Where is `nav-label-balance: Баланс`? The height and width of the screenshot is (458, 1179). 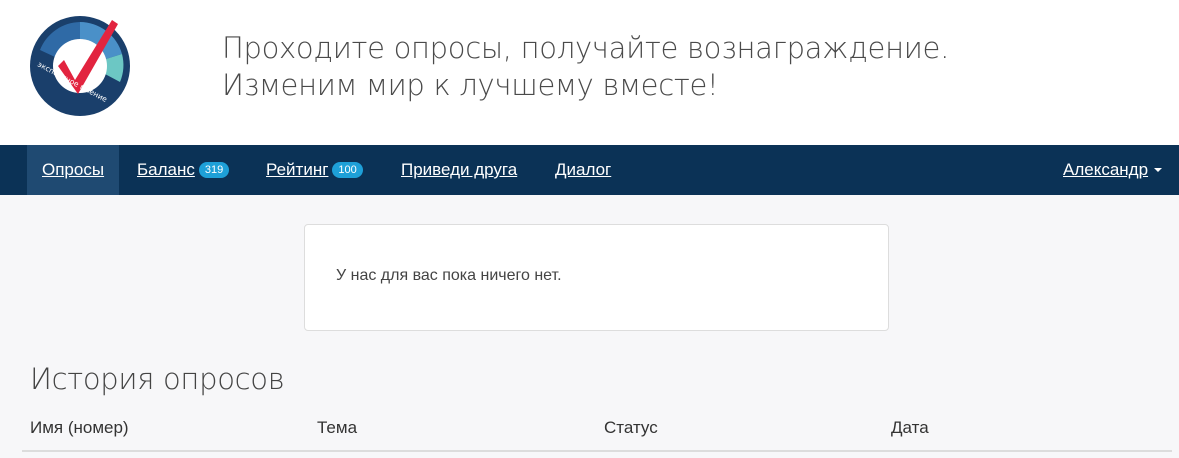 nav-label-balance: Баланс is located at coordinates (166, 169).